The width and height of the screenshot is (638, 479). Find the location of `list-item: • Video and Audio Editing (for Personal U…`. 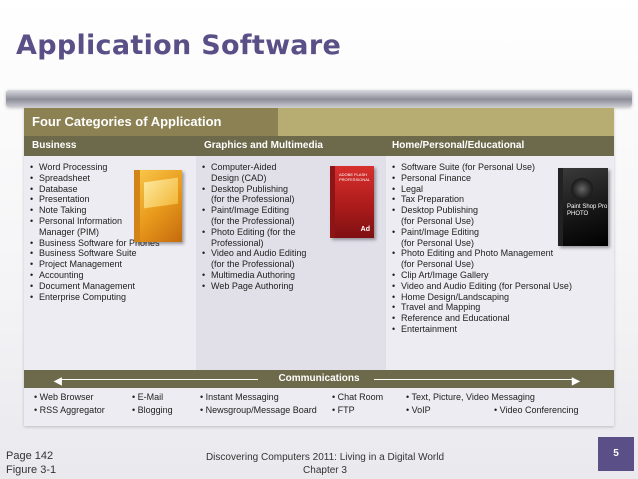

list-item: • Video and Audio Editing (for Personal U… is located at coordinates (482, 285).